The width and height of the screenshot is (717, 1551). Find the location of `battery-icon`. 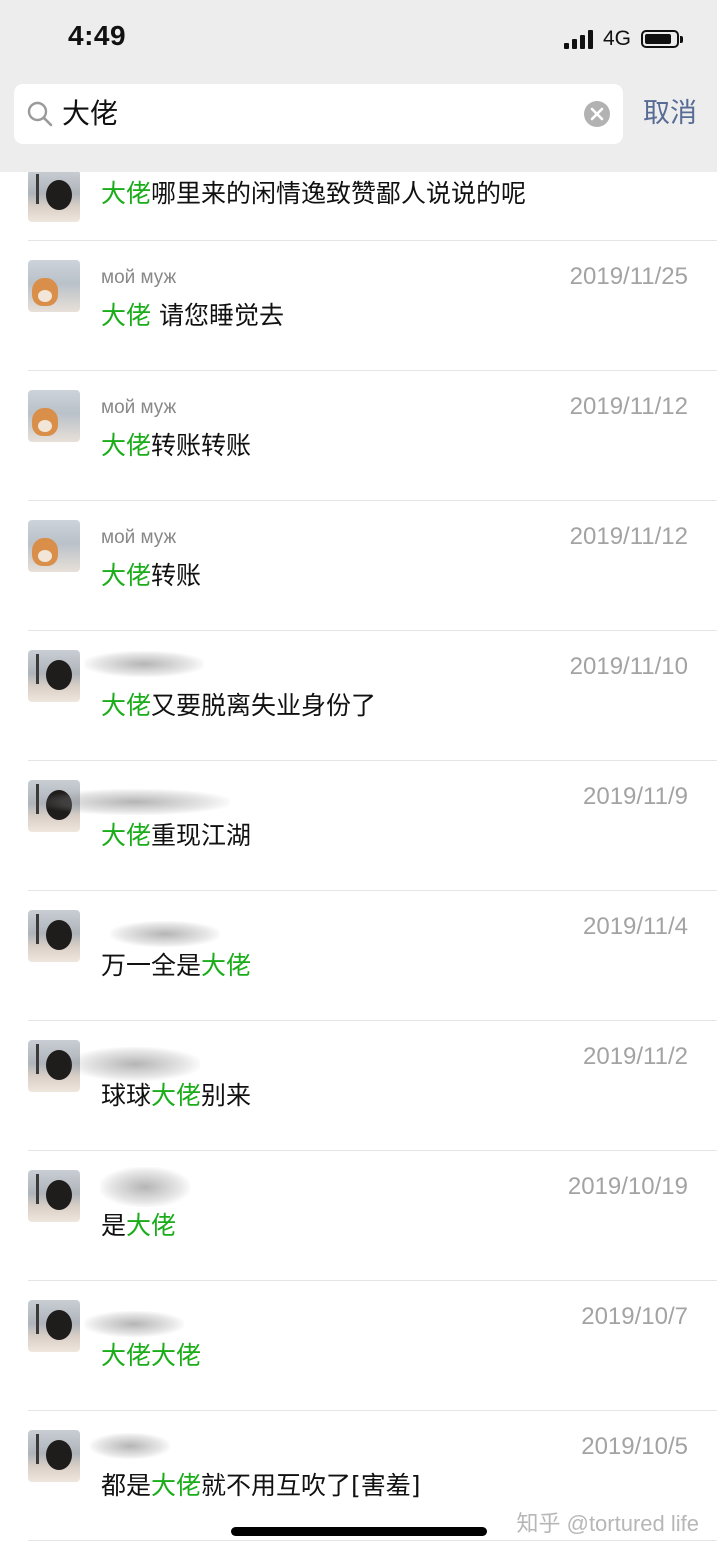

battery-icon is located at coordinates (662, 39).